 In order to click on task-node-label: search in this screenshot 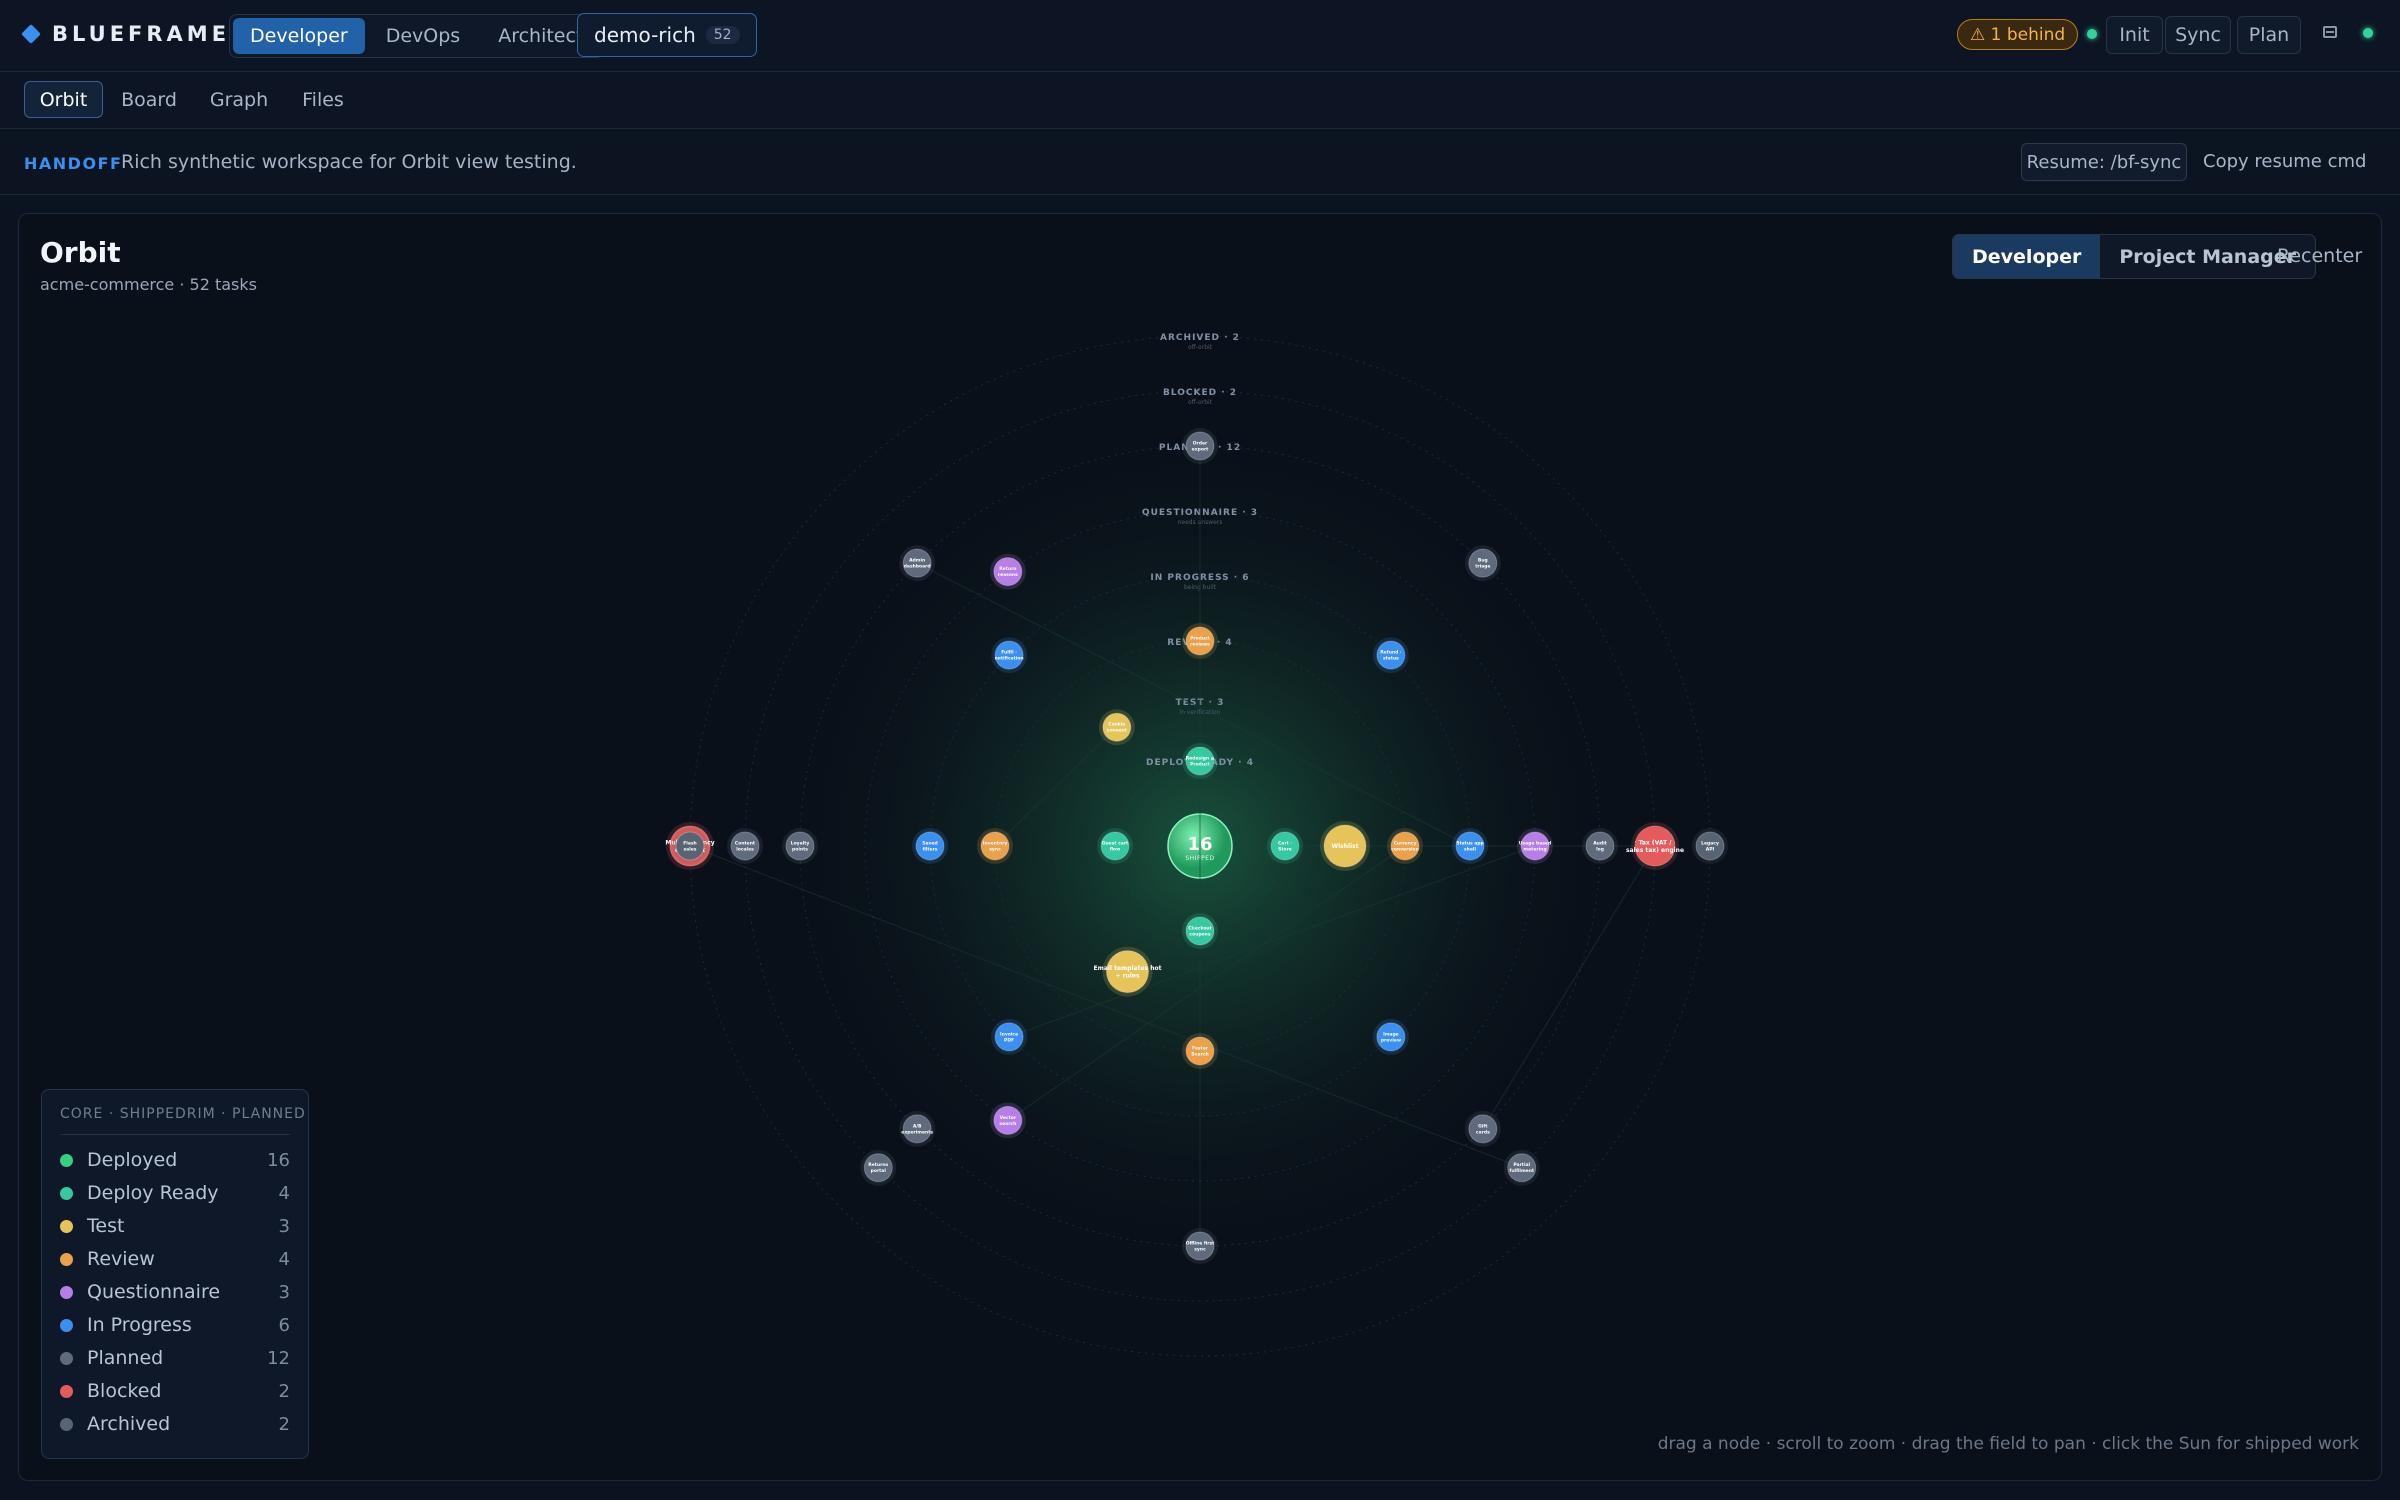, I will do `click(1007, 1124)`.